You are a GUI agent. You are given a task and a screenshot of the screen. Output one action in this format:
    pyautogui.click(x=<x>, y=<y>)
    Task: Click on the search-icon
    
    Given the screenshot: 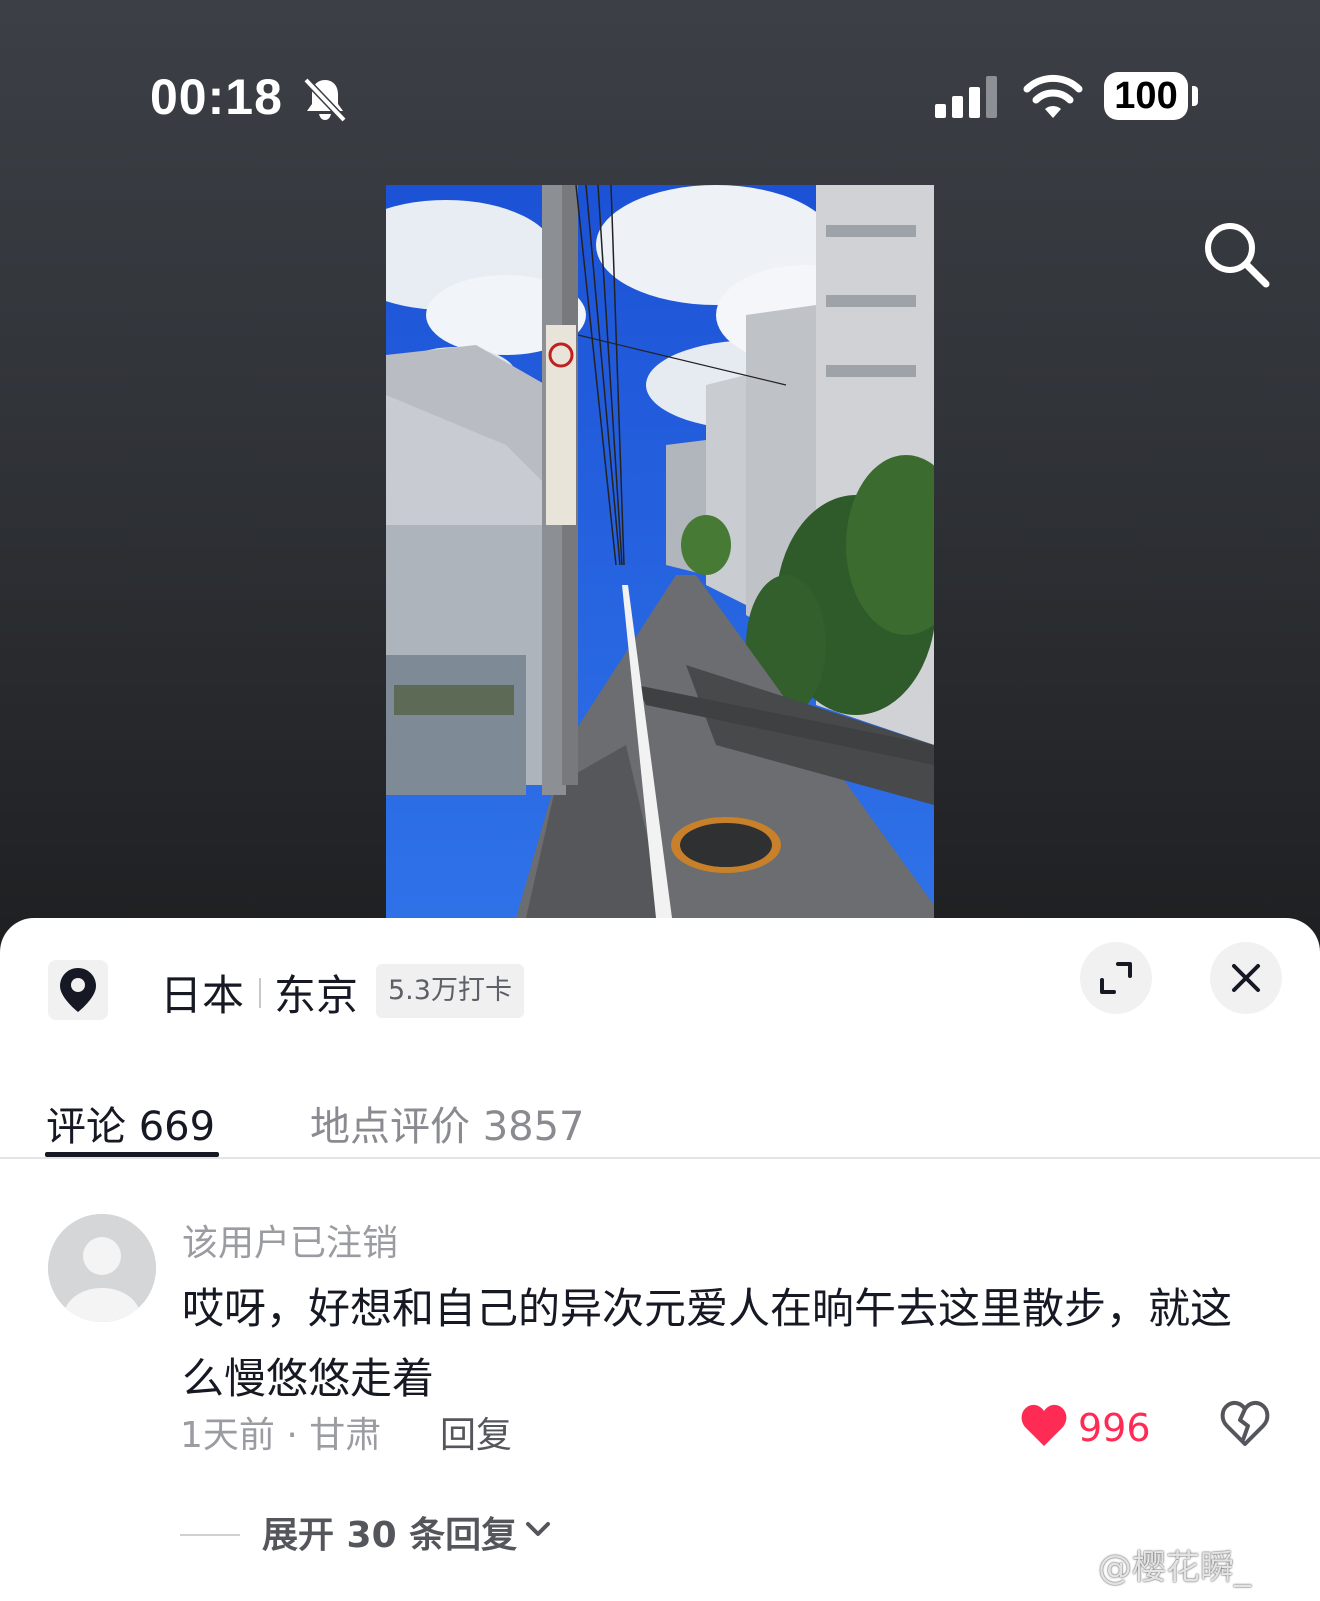 What is the action you would take?
    pyautogui.click(x=1236, y=254)
    